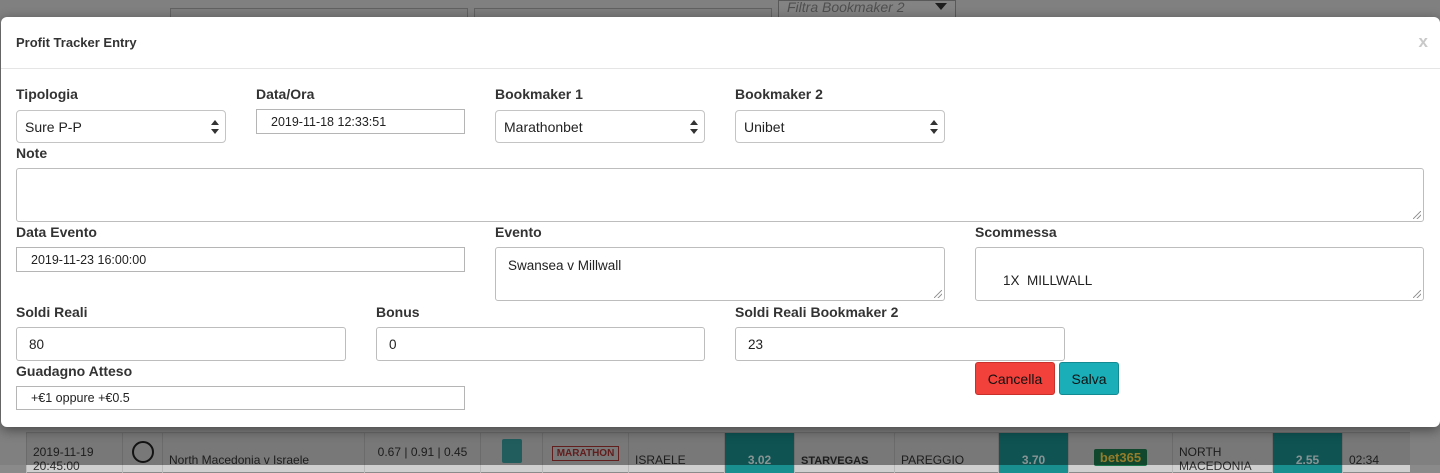  I want to click on bookmaker2-value: Unibet, so click(764, 126).